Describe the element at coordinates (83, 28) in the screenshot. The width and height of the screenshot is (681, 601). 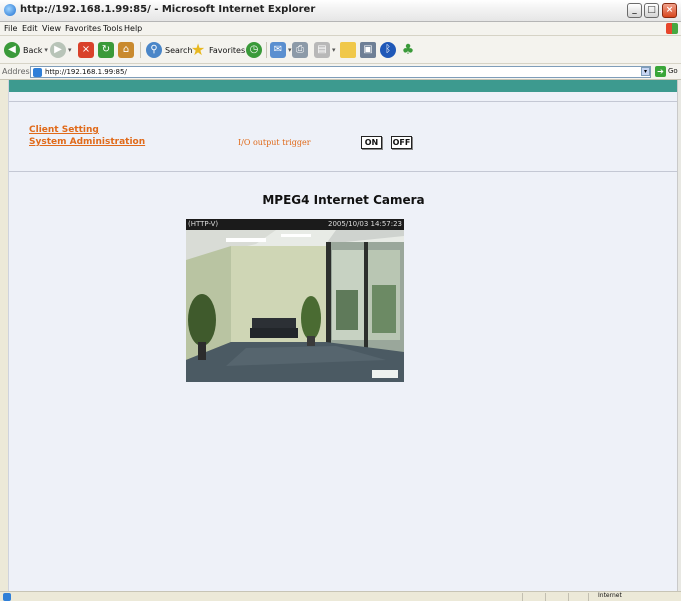
I see `menu-favorites: Favorites` at that location.